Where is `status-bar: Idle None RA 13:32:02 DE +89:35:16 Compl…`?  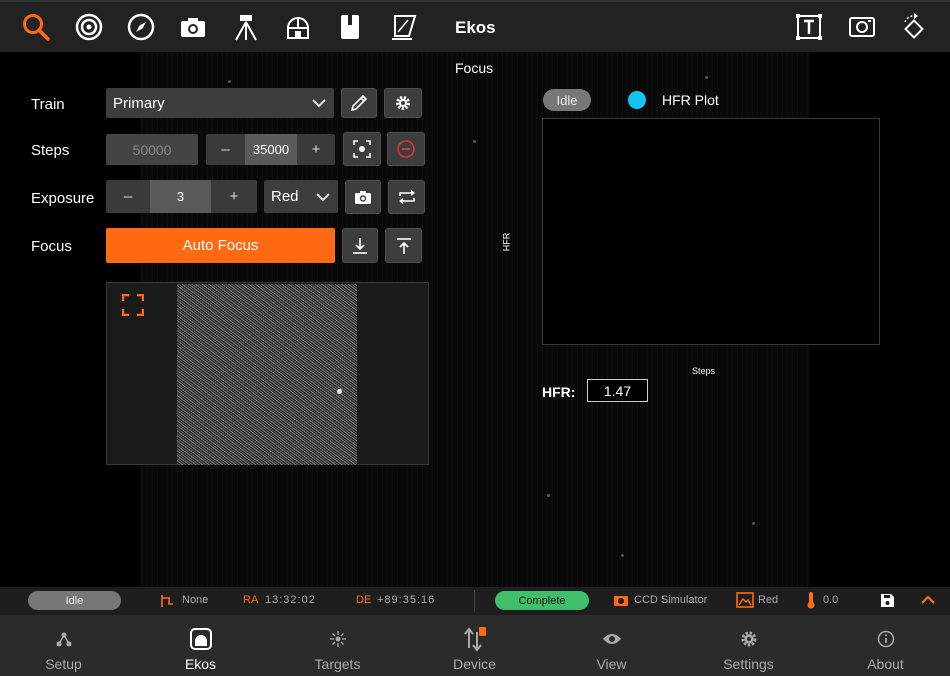 status-bar: Idle None RA 13:32:02 DE +89:35:16 Compl… is located at coordinates (475, 601).